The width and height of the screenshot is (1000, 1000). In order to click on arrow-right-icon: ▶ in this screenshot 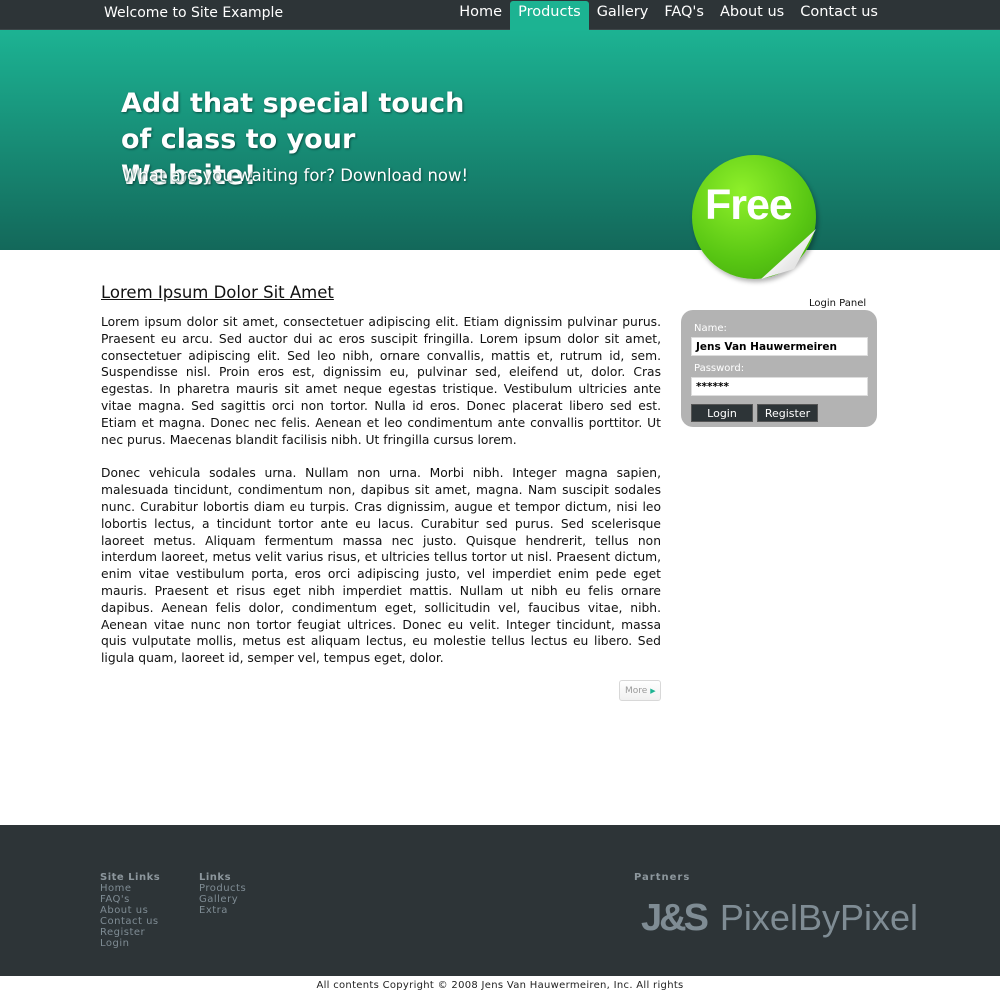, I will do `click(653, 691)`.